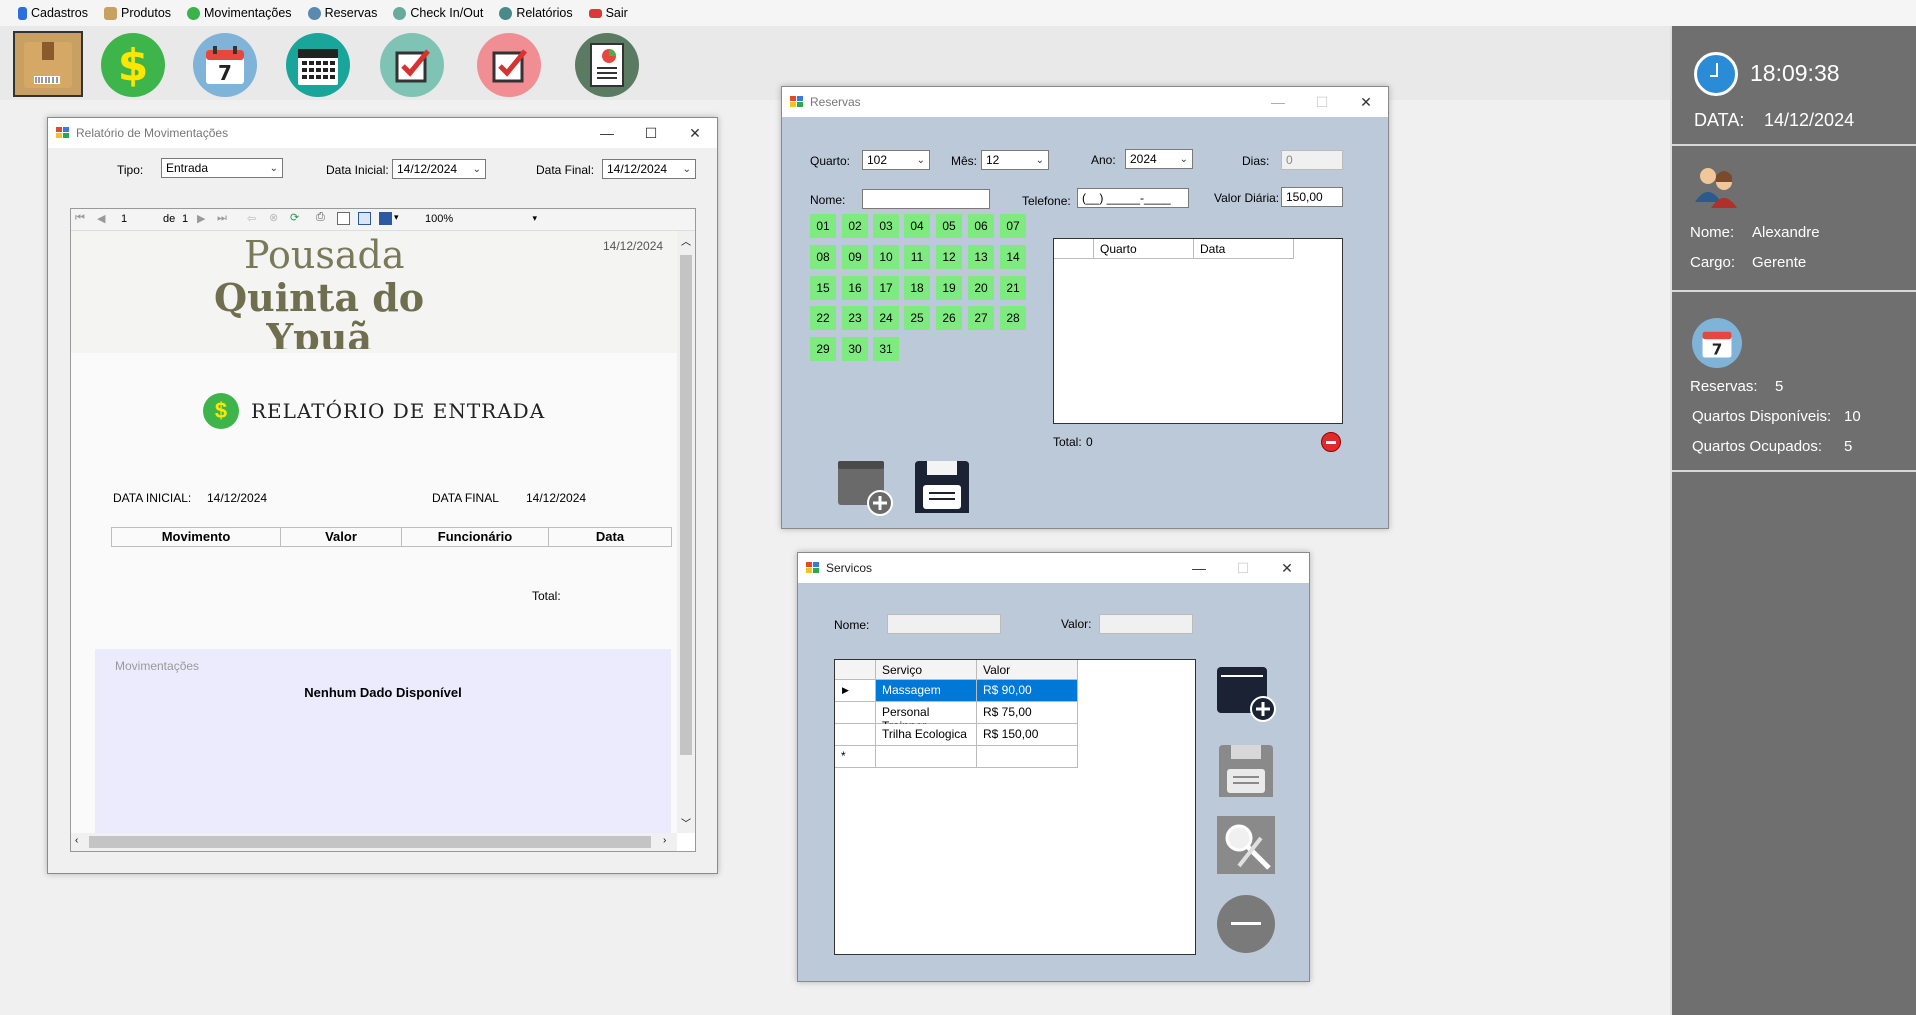  Describe the element at coordinates (225, 65) in the screenshot. I see `reservas-button: 7` at that location.